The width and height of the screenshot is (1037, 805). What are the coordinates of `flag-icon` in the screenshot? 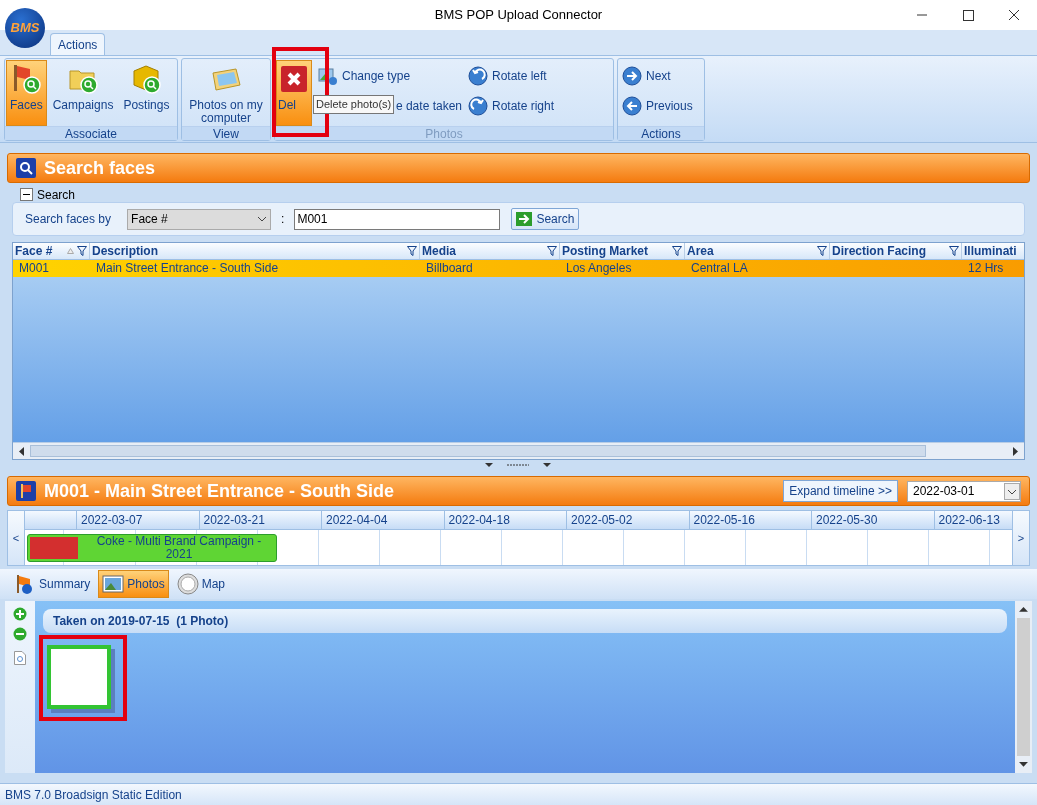 It's located at (26, 491).